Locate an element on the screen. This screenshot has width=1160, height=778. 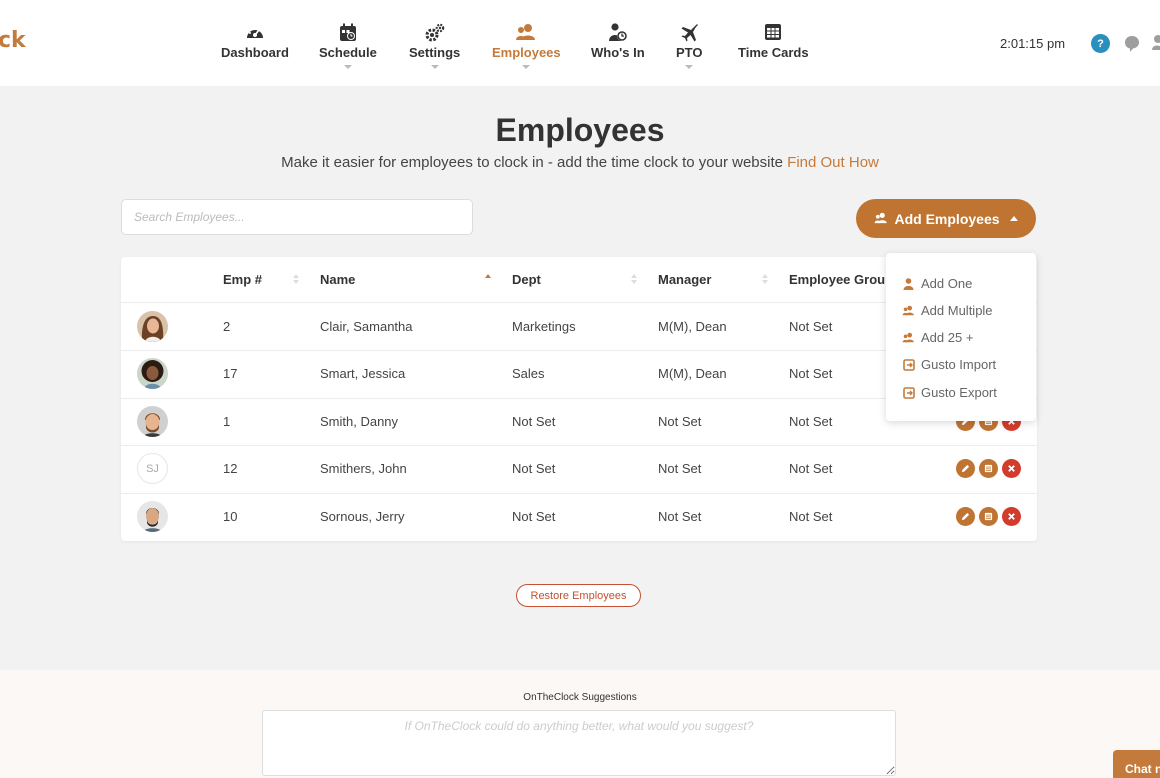
restore-employees-button: Restore Employees is located at coordinates (578, 595).